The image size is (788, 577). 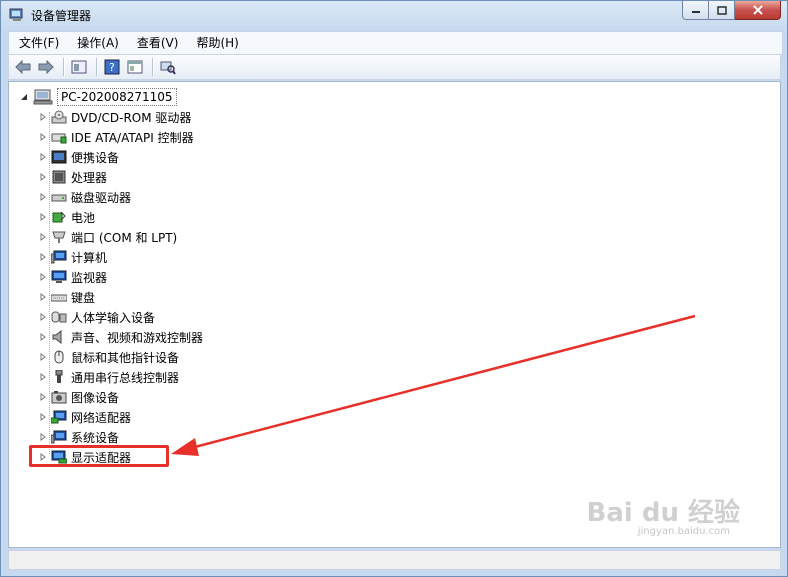 I want to click on maximize-button, so click(x=722, y=10).